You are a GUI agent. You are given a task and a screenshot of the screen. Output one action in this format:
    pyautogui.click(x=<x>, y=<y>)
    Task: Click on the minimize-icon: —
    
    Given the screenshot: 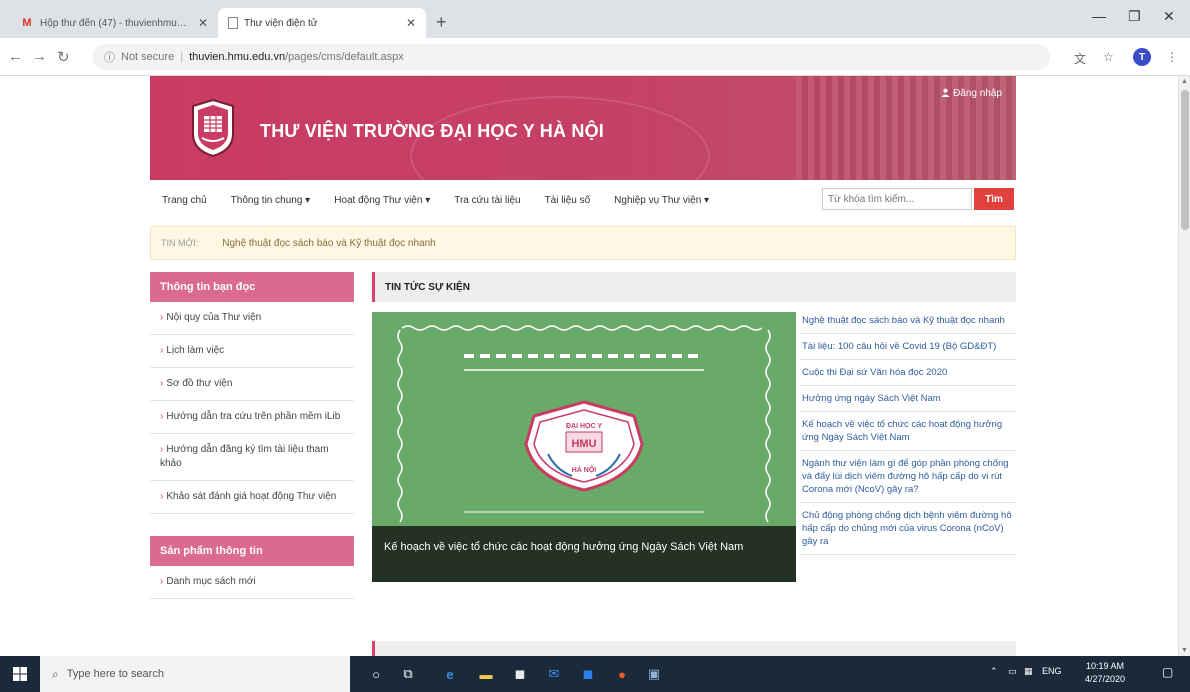 What is the action you would take?
    pyautogui.click(x=1099, y=16)
    